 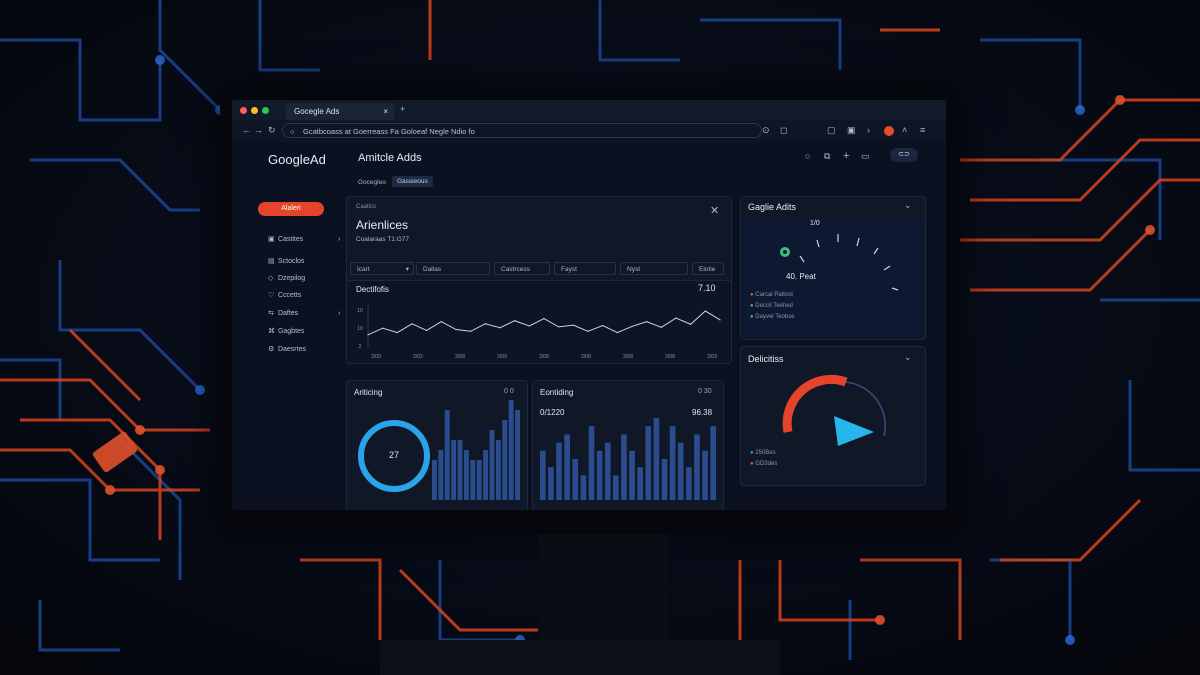 What do you see at coordinates (585, 268) in the screenshot?
I see `filter-field: Fayst` at bounding box center [585, 268].